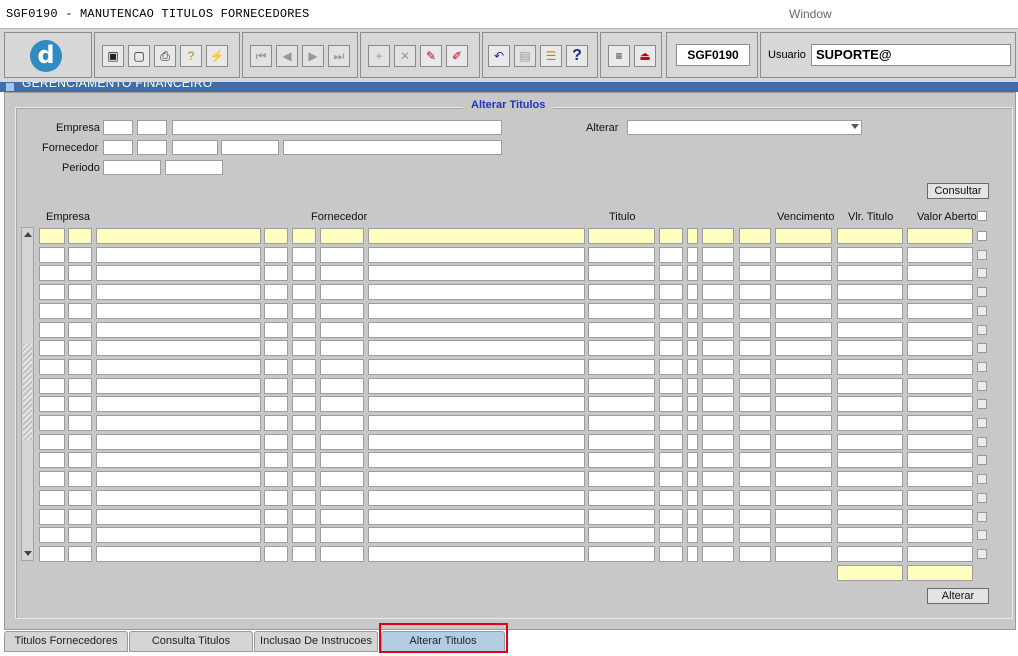 The height and width of the screenshot is (656, 1018). I want to click on execute-query-icon: ⚡, so click(217, 56).